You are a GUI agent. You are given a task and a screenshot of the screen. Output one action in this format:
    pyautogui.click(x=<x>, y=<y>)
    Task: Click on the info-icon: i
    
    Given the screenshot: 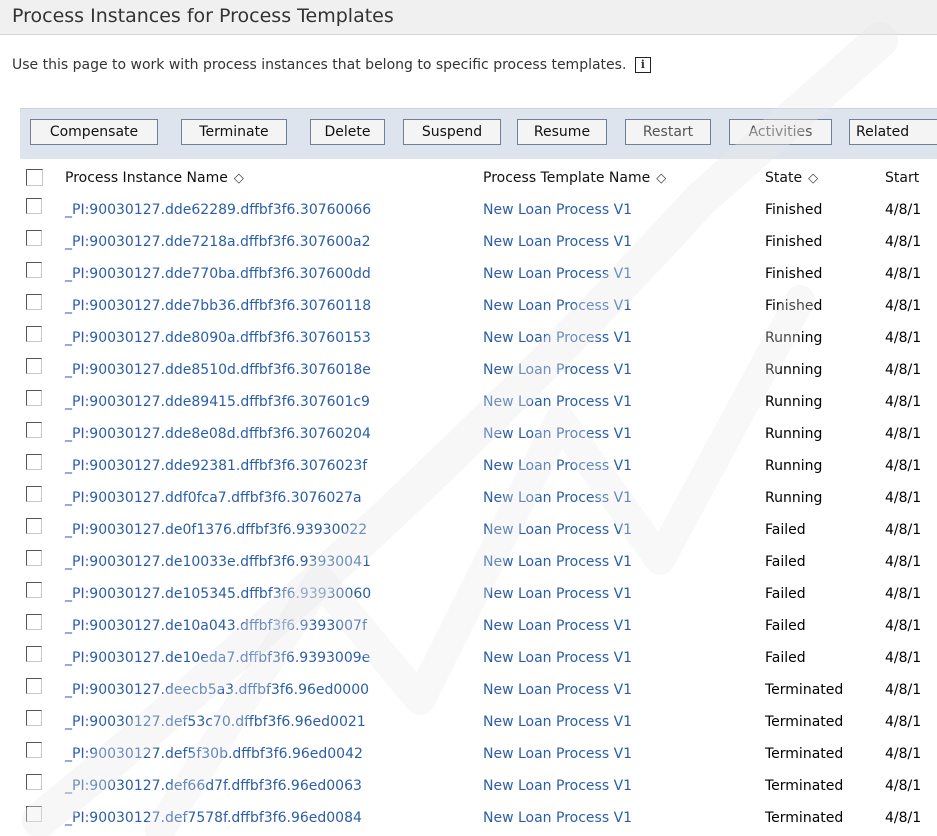 What is the action you would take?
    pyautogui.click(x=642, y=65)
    